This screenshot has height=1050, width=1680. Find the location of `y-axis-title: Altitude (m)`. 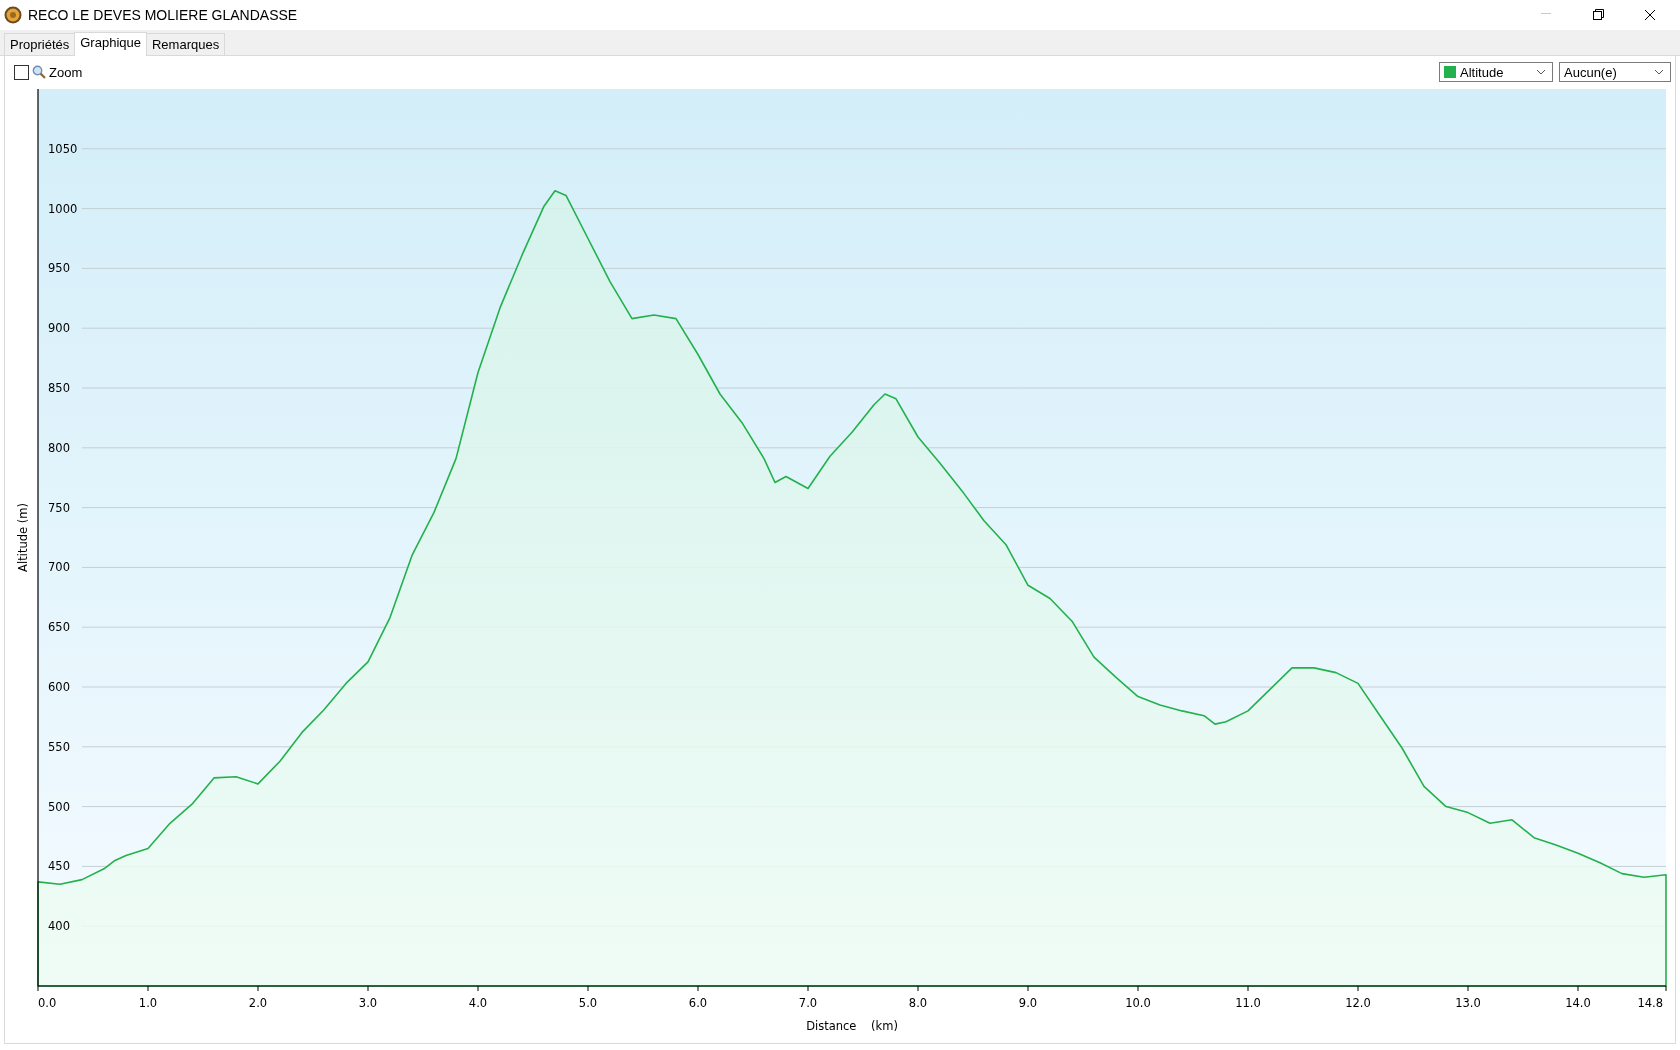

y-axis-title: Altitude (m) is located at coordinates (23, 537).